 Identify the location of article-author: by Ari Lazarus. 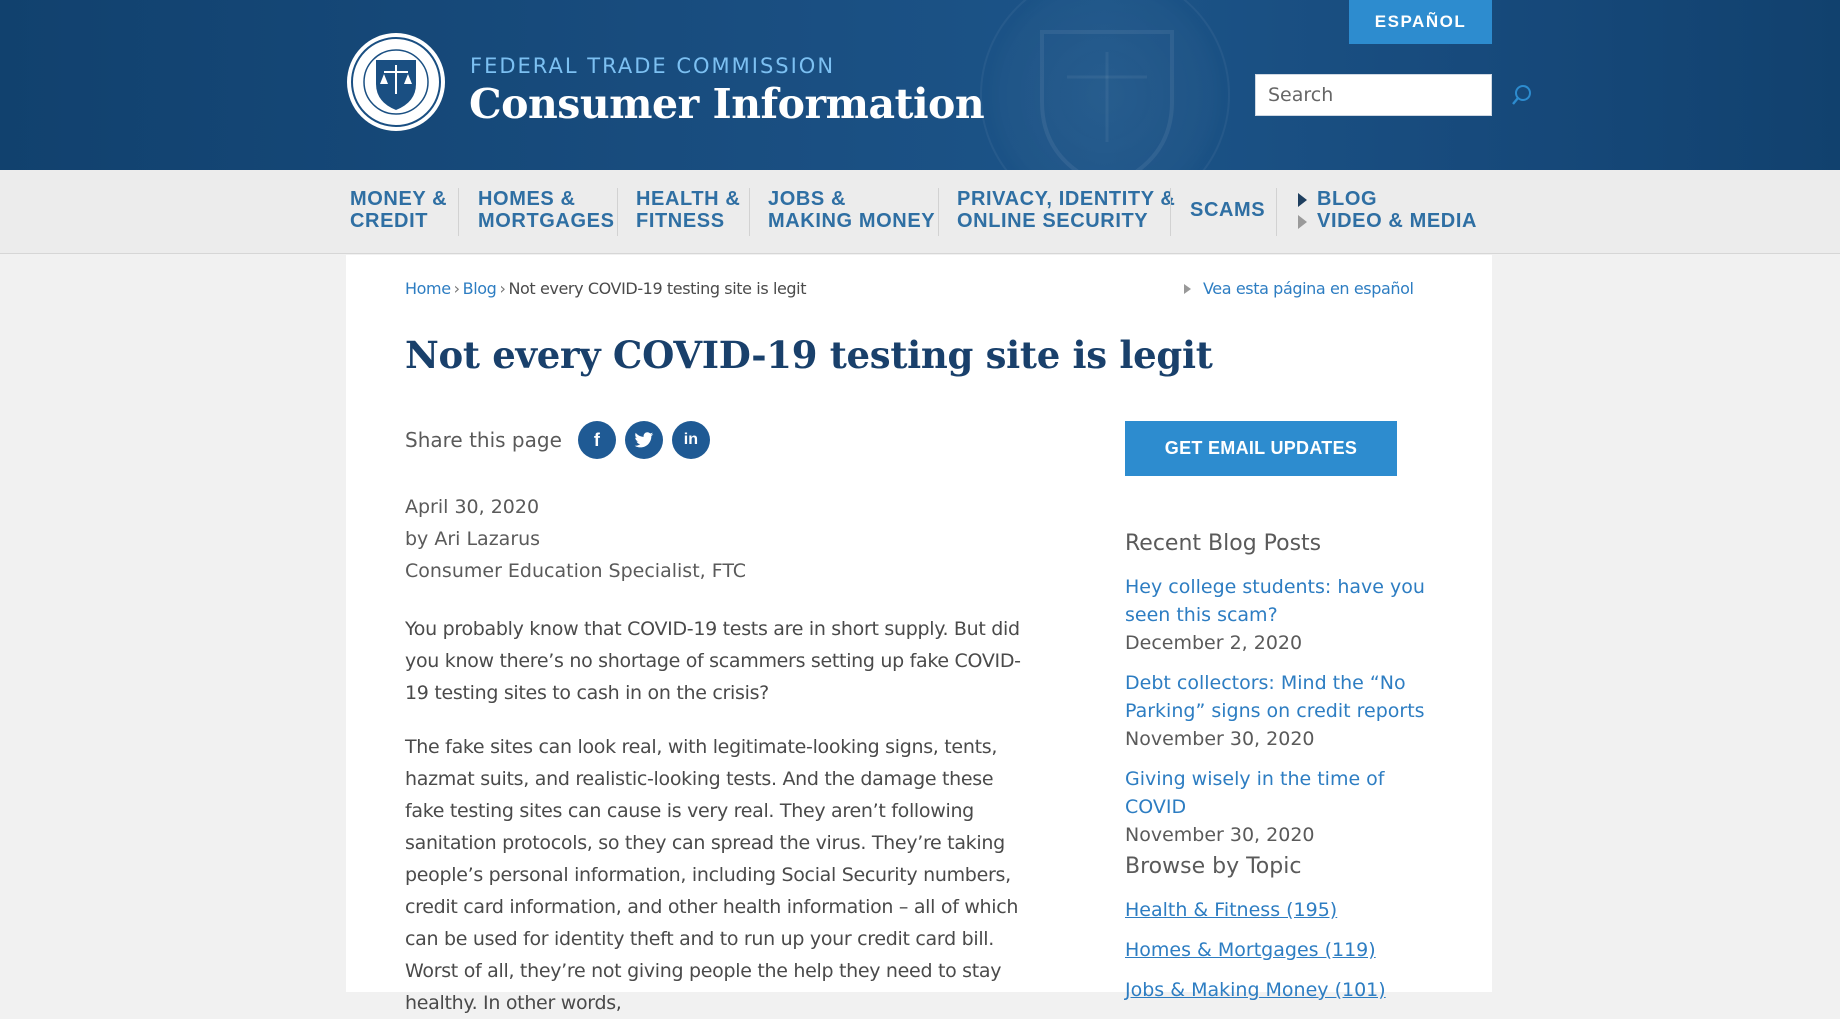
(575, 539).